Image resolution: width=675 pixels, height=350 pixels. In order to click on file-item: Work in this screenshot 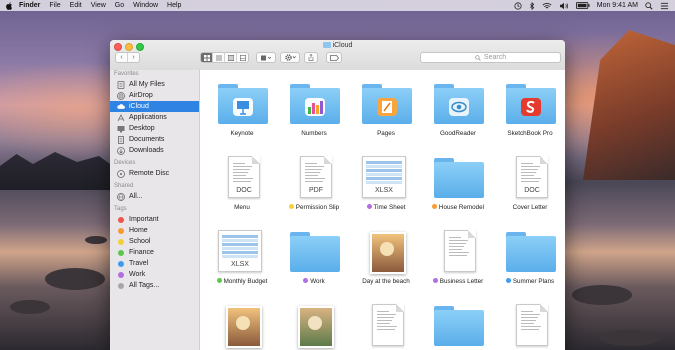, I will do `click(314, 256)`.